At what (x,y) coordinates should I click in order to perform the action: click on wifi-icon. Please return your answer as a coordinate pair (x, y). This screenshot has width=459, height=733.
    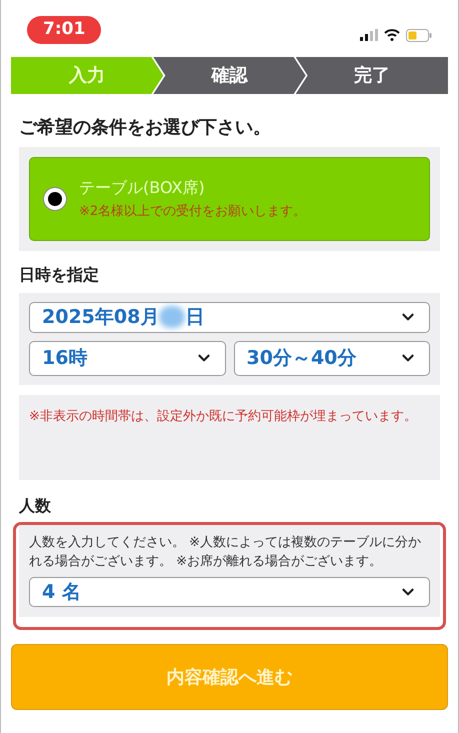
    Looking at the image, I should click on (392, 35).